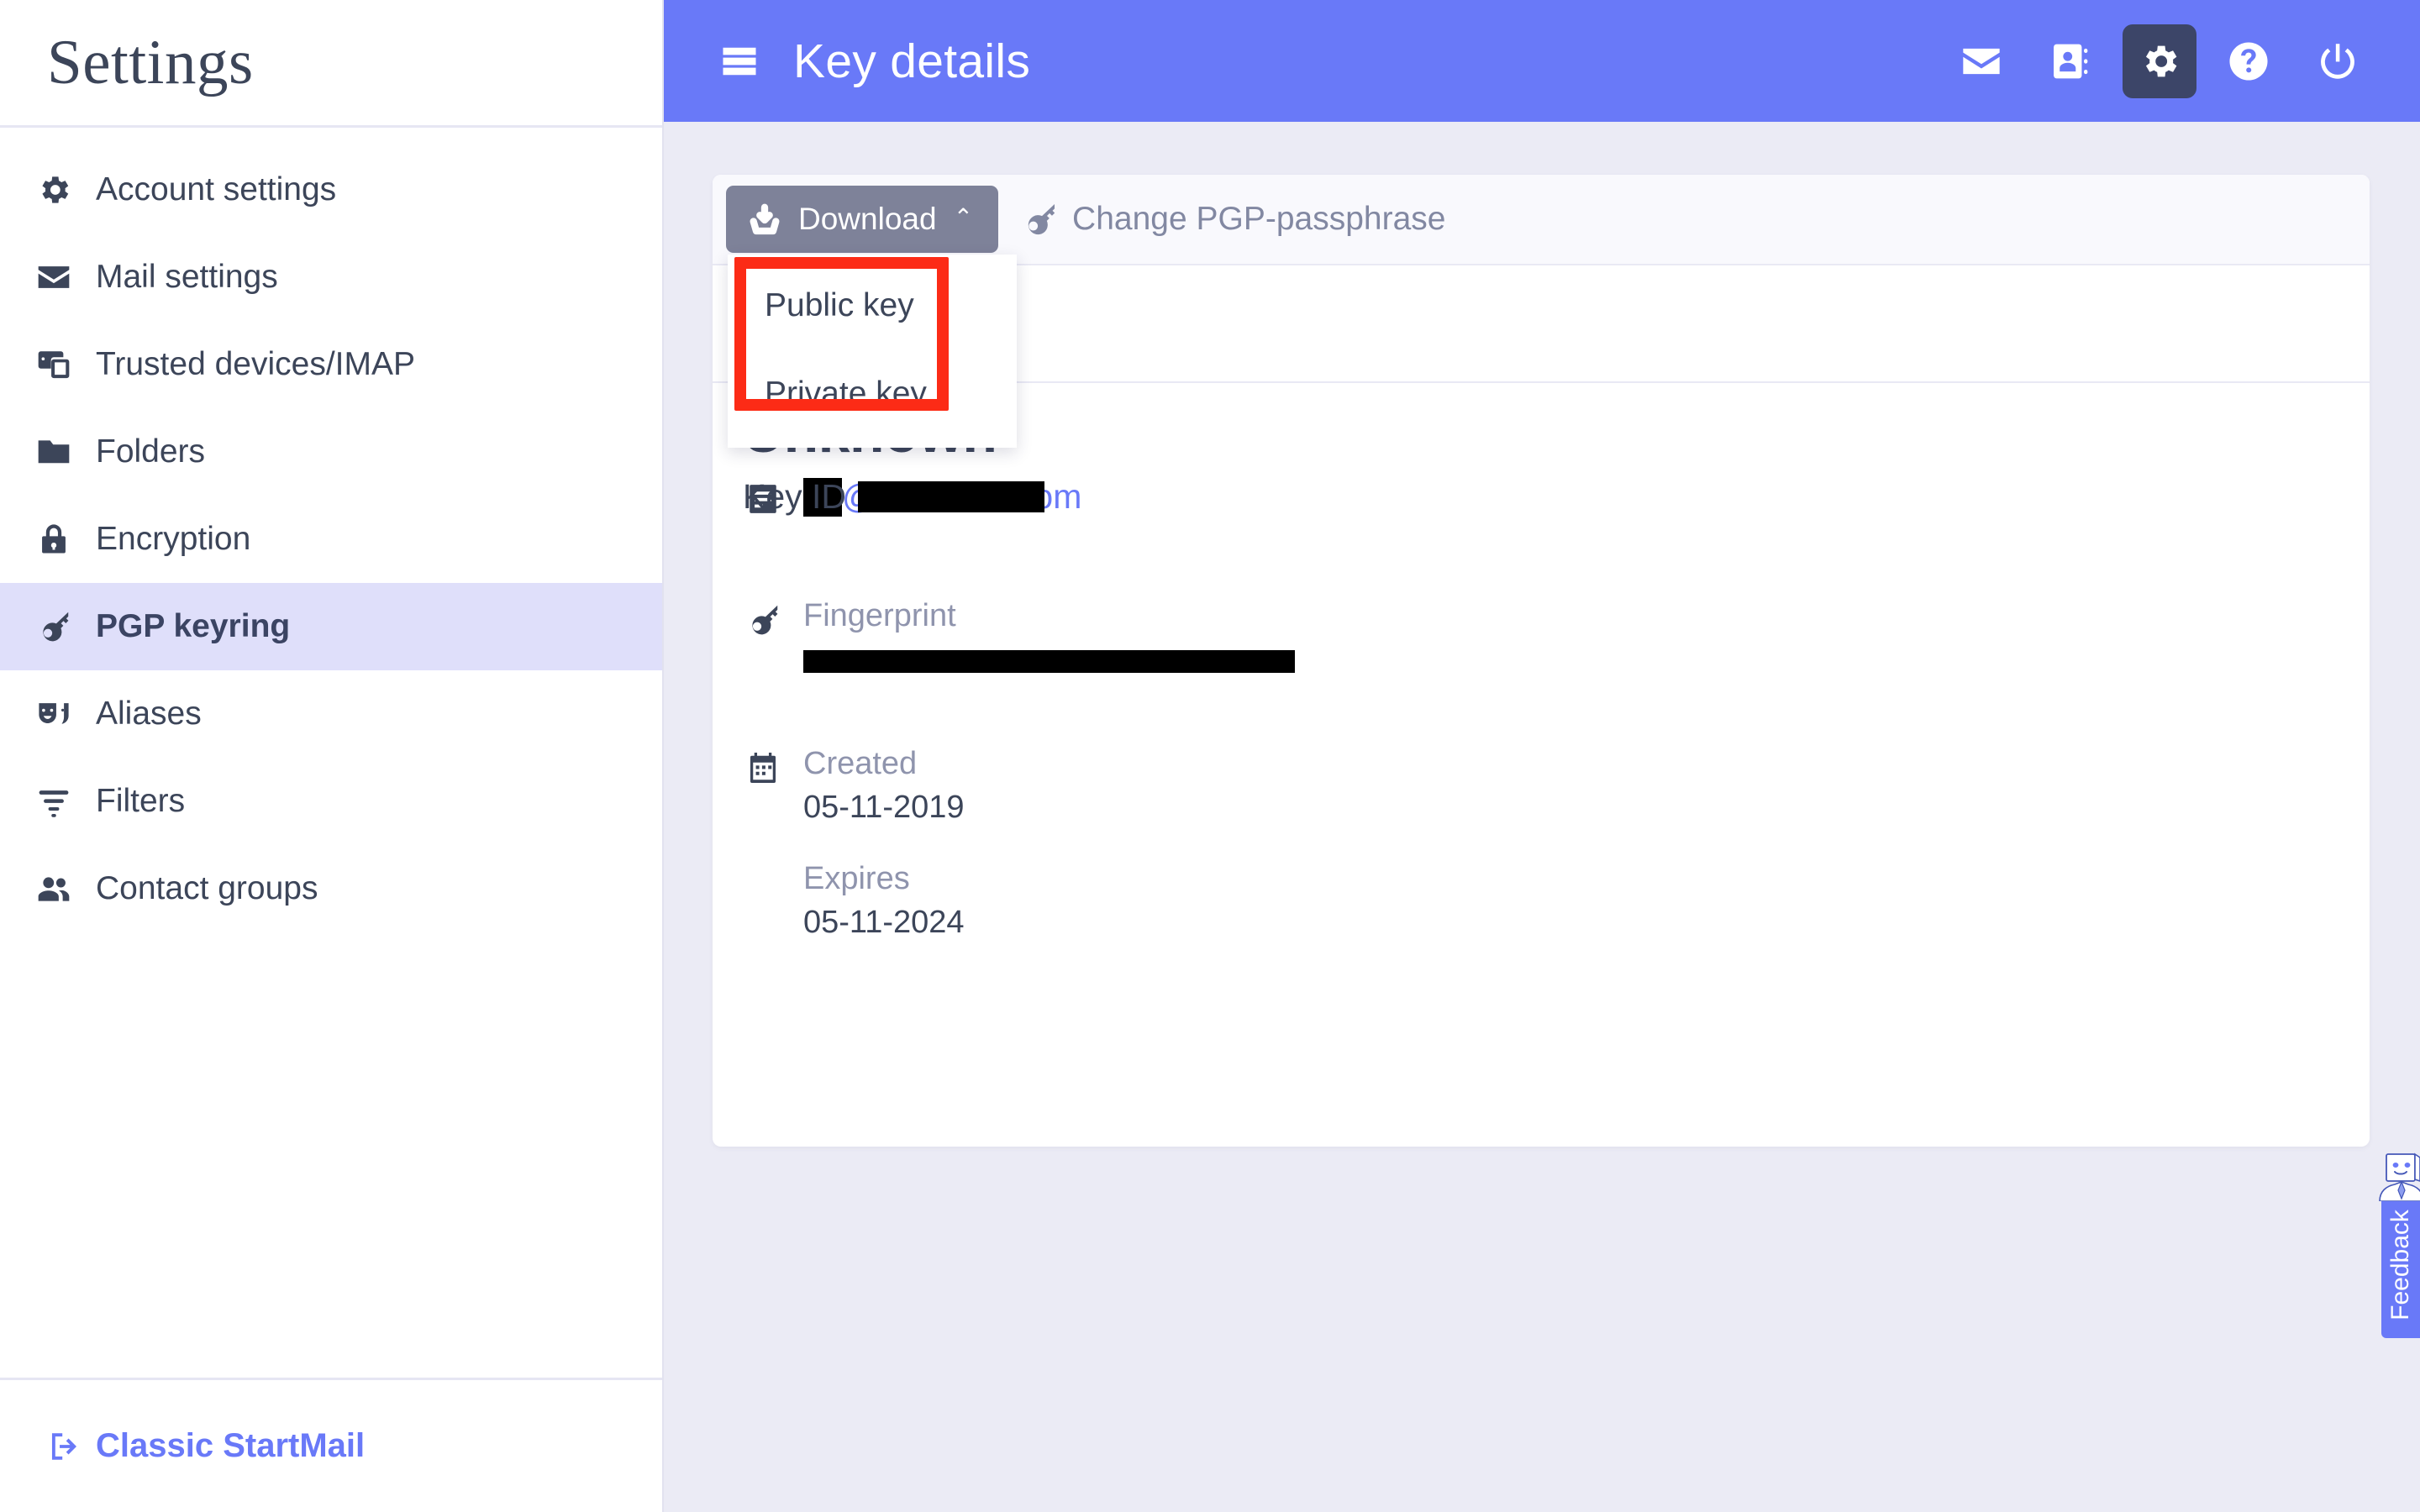 Image resolution: width=2420 pixels, height=1512 pixels. What do you see at coordinates (54, 889) in the screenshot?
I see `people-icon` at bounding box center [54, 889].